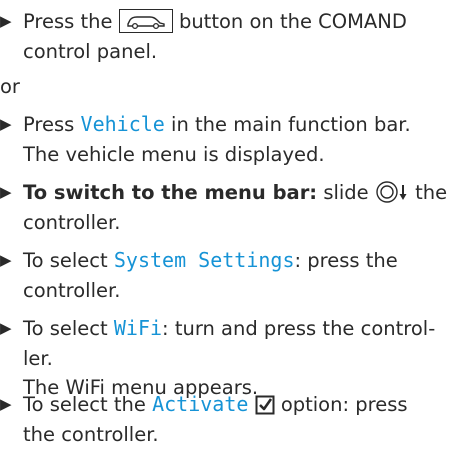 This screenshot has height=449, width=464. What do you see at coordinates (240, 52) in the screenshot?
I see `step-text: control panel.` at bounding box center [240, 52].